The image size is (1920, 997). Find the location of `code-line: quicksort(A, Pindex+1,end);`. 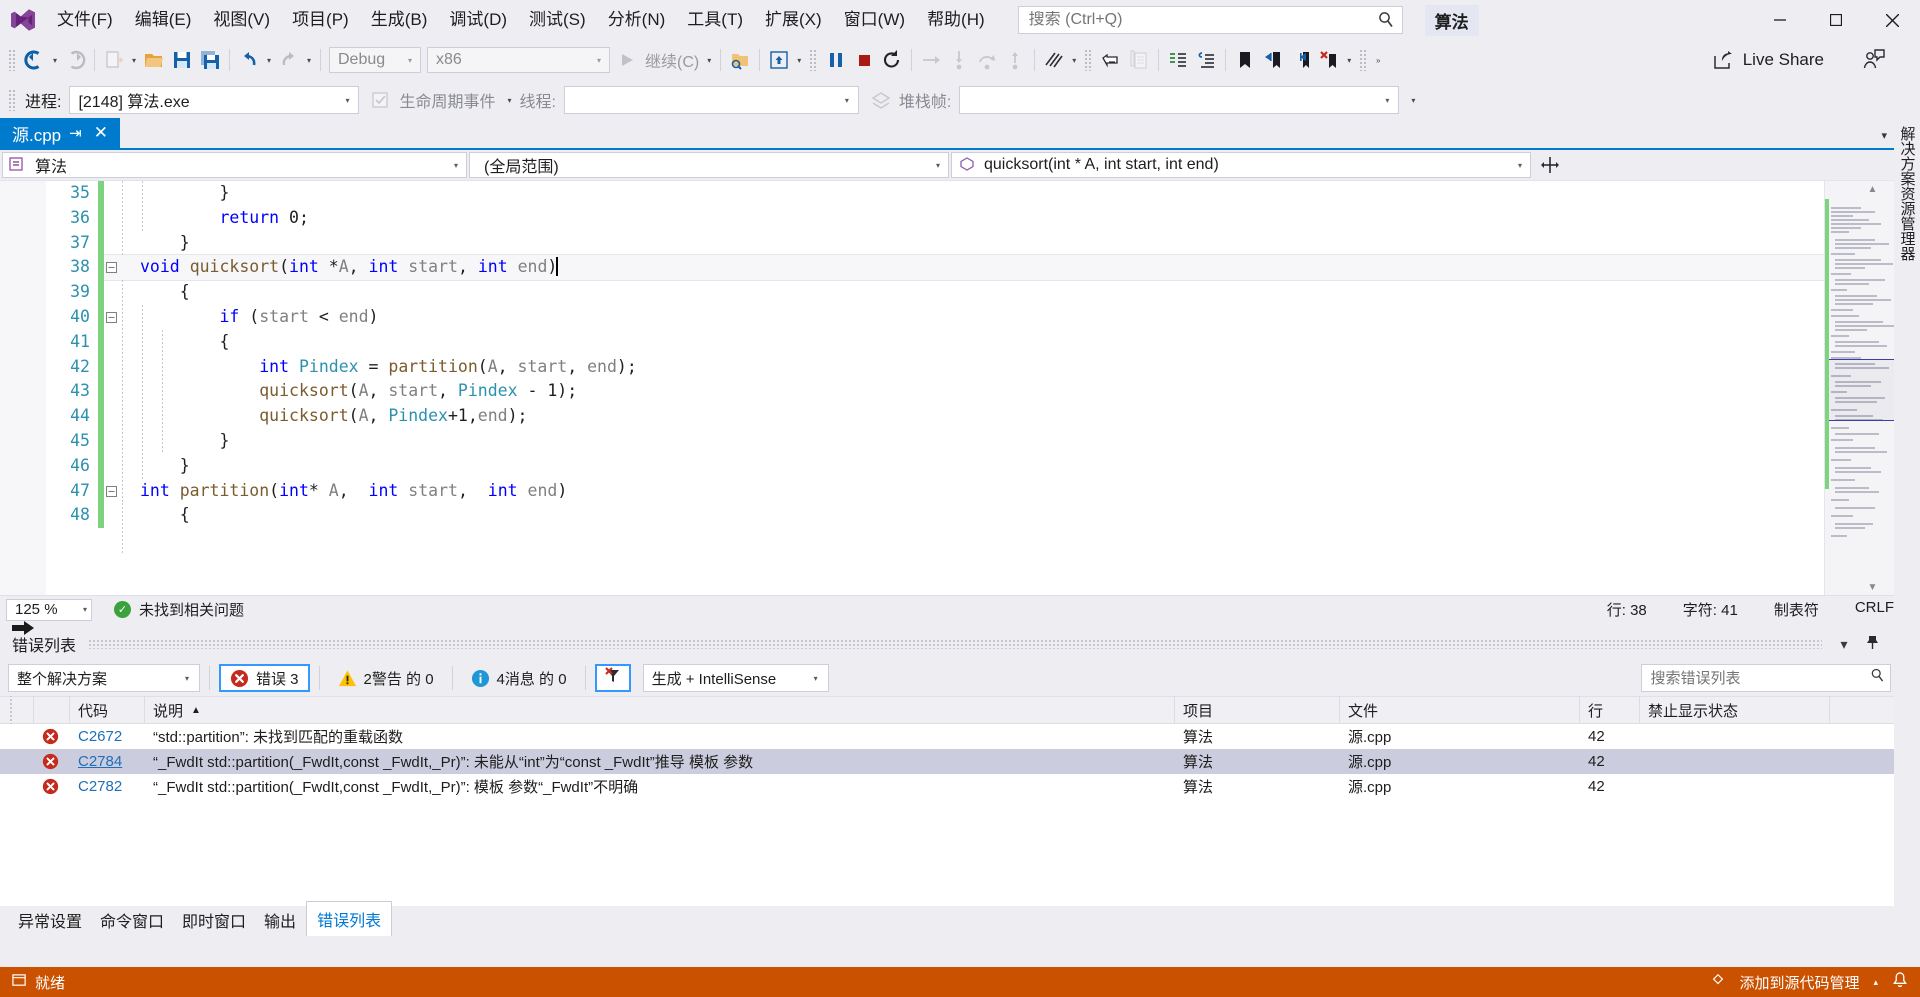

code-line: quicksort(A, Pindex+1,end); is located at coordinates (964, 416).